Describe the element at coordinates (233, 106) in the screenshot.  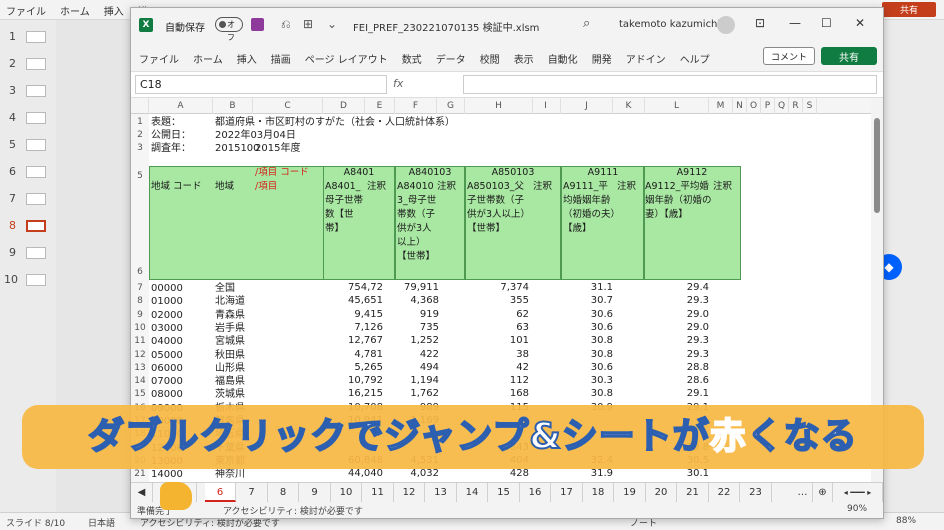
I see `column-header: B` at that location.